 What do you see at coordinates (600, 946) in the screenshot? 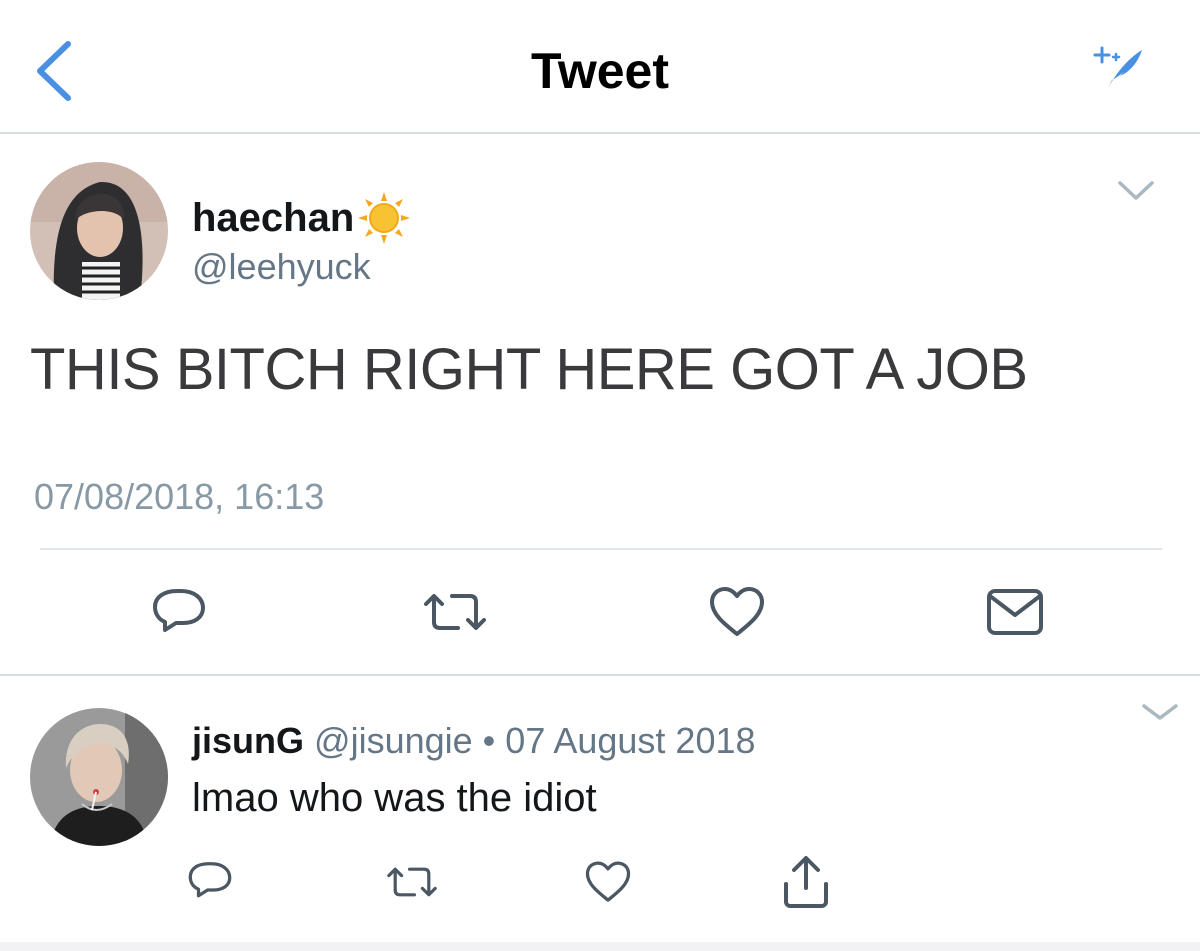
I see `bottom-divider` at bounding box center [600, 946].